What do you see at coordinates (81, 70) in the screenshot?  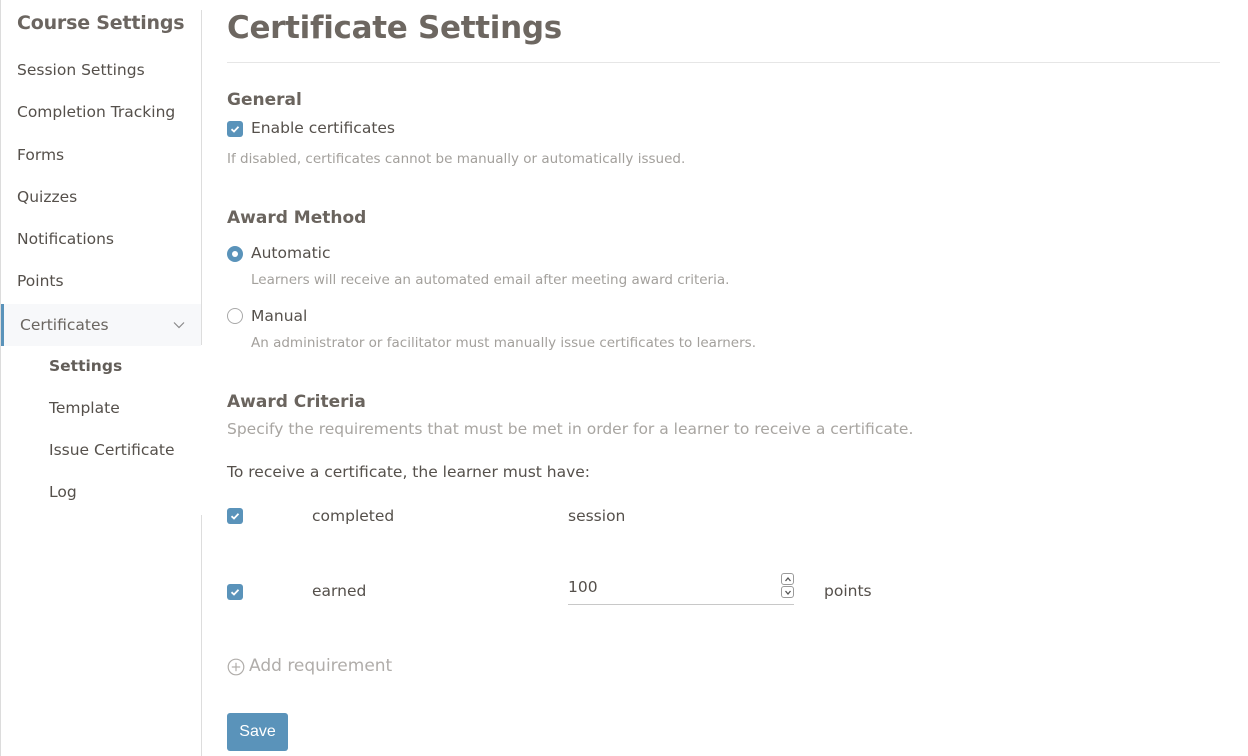 I see `sidebar-item-session-settings: Session Settings` at bounding box center [81, 70].